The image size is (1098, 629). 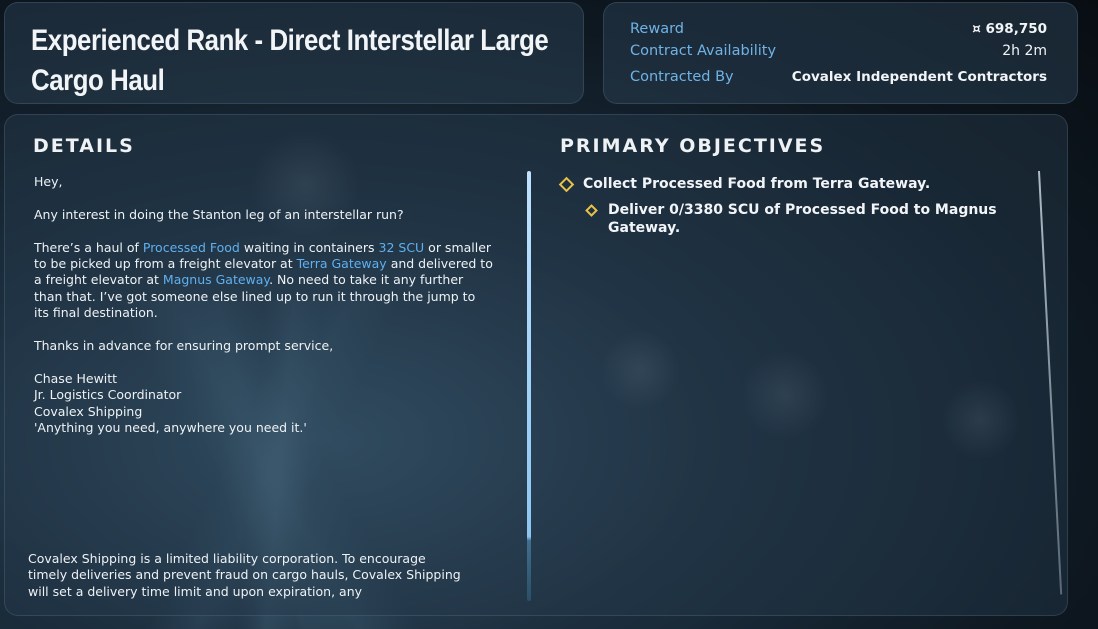 What do you see at coordinates (76, 378) in the screenshot?
I see `signature-name: Chase Hewitt` at bounding box center [76, 378].